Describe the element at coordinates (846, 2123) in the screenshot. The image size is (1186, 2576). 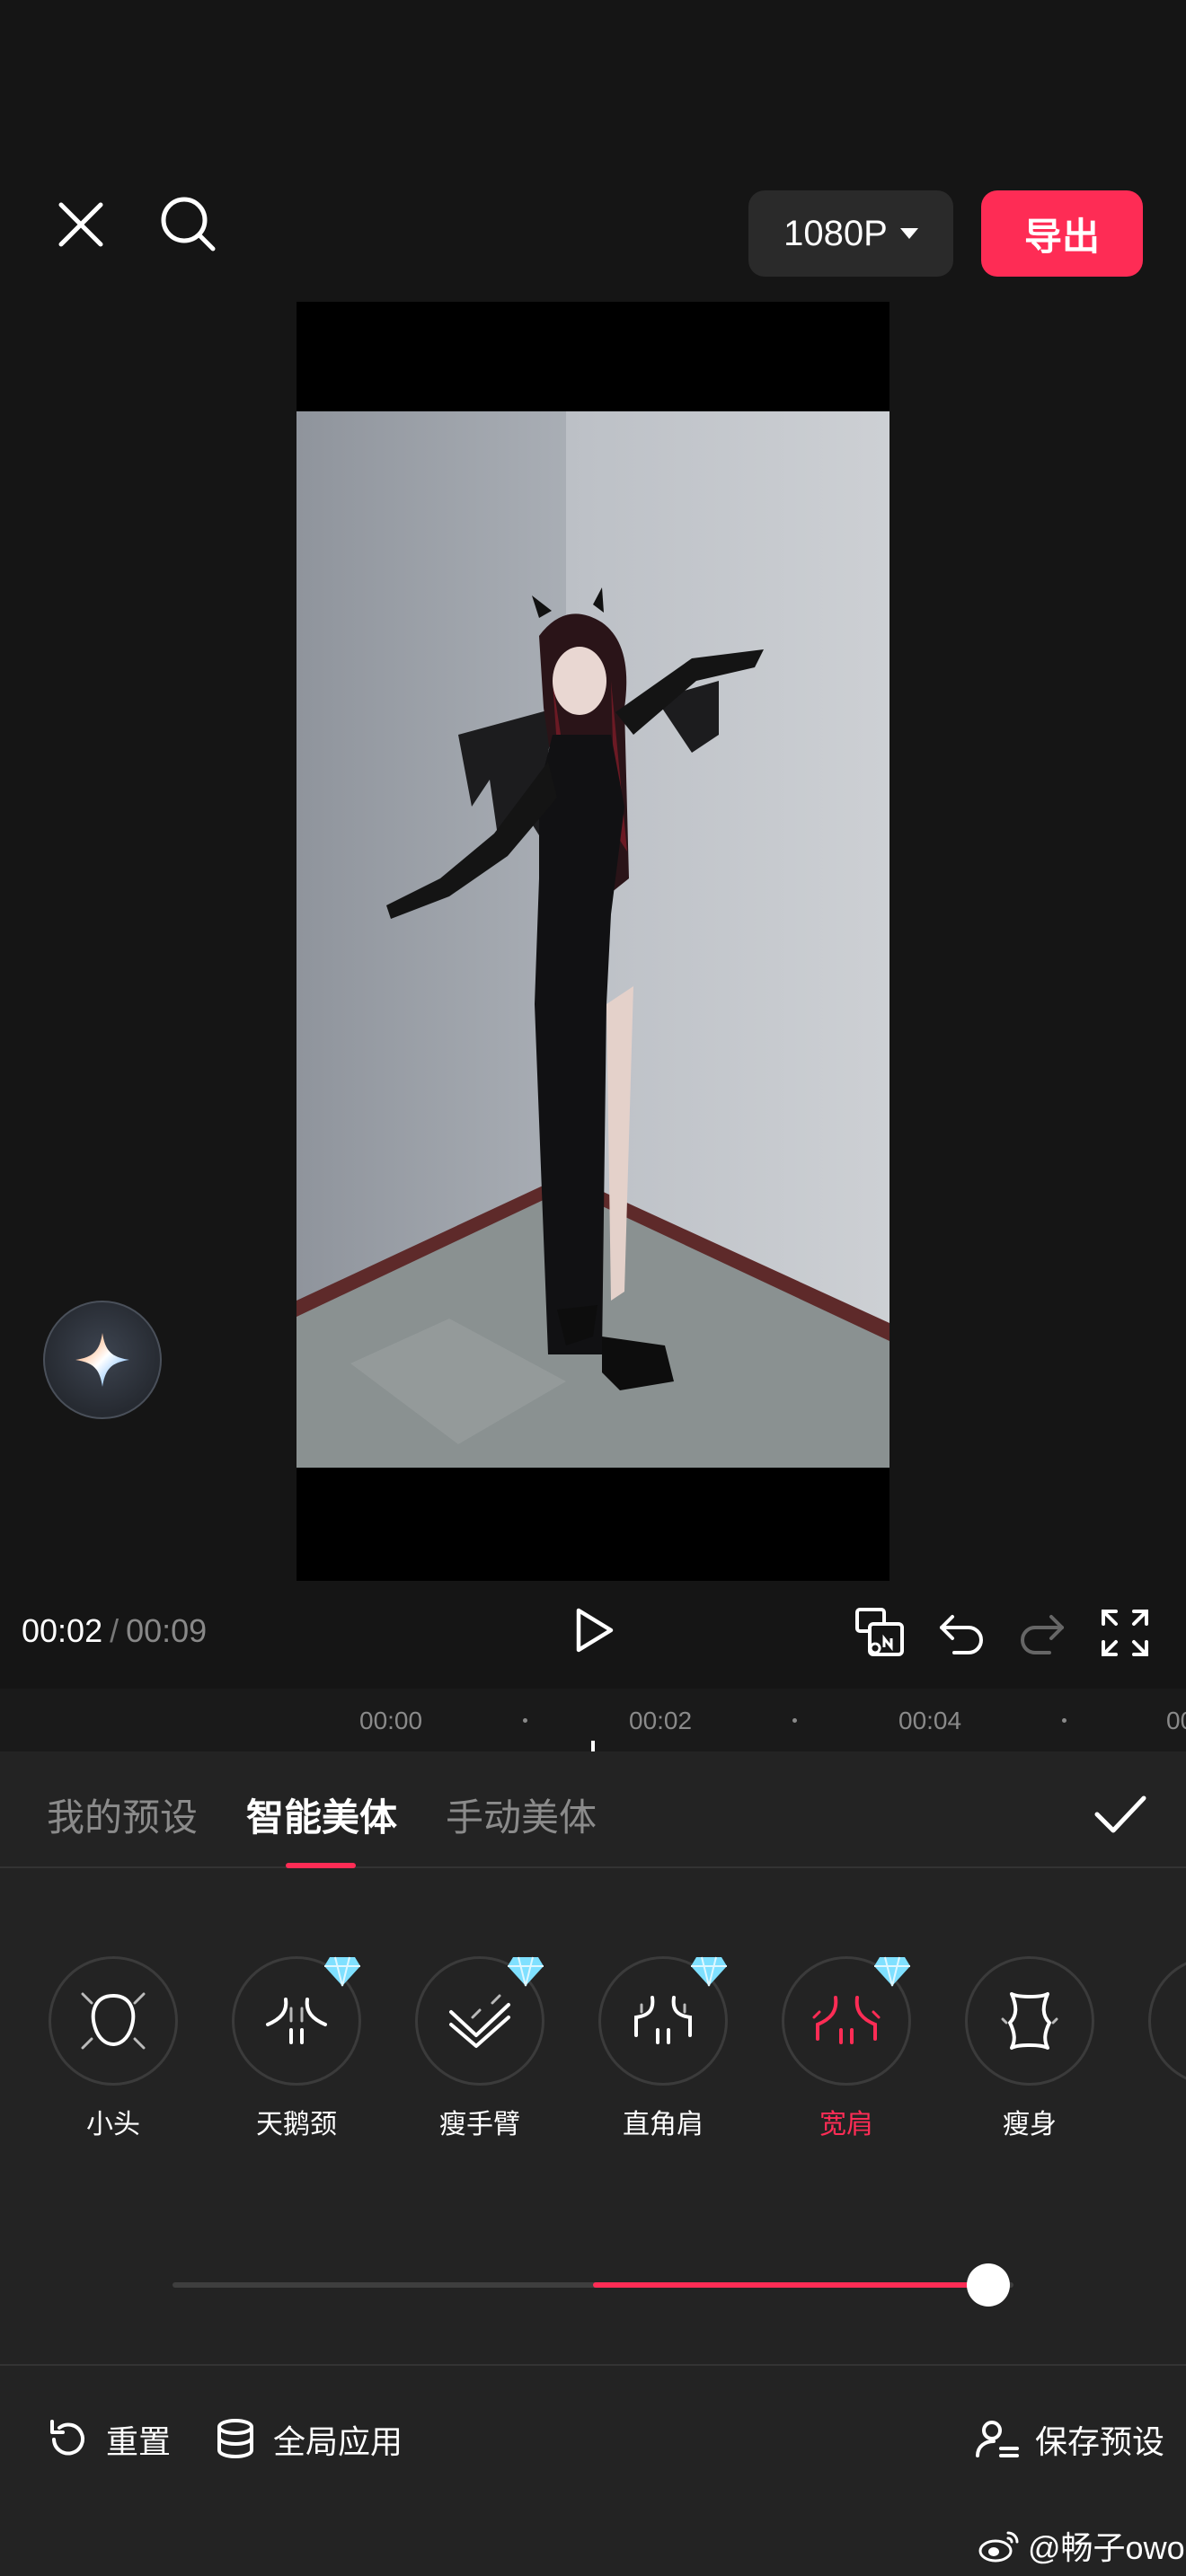
I see `tool-label: 宽肩` at that location.